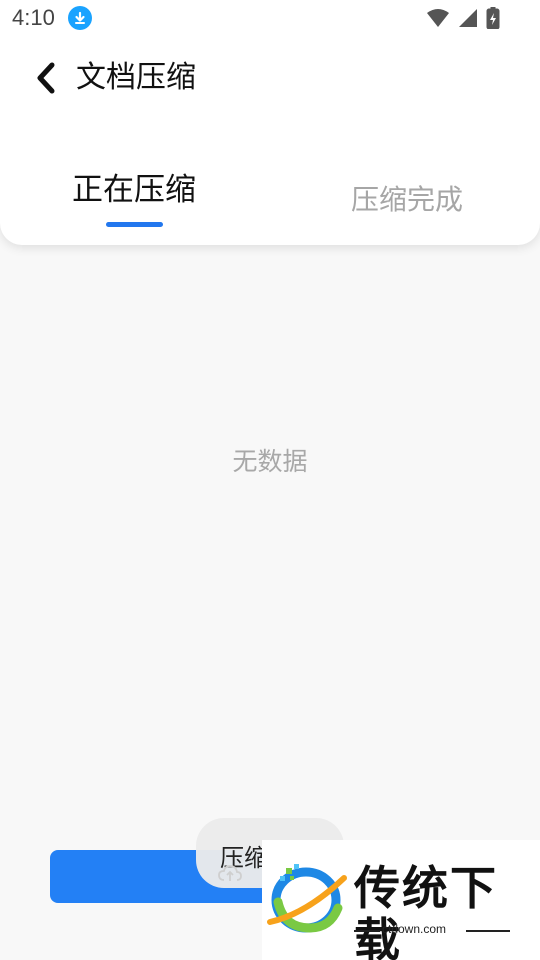 The image size is (540, 960). I want to click on watermark-divider-right, so click(488, 931).